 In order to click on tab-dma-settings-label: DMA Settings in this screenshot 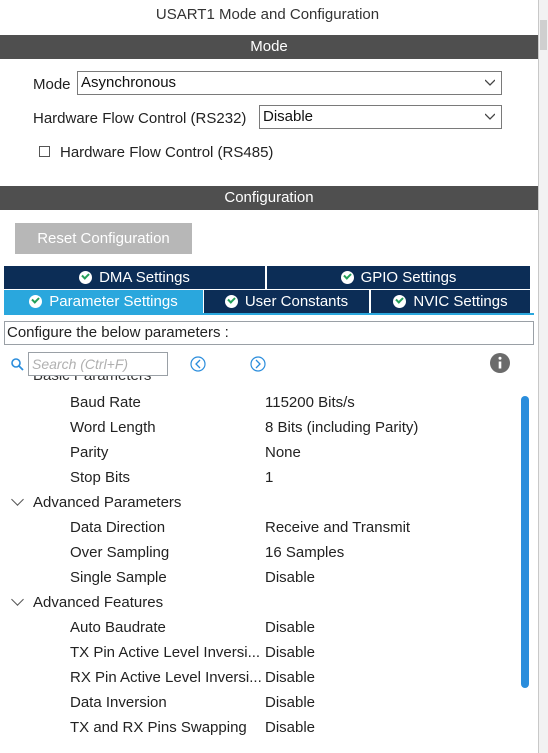, I will do `click(144, 277)`.